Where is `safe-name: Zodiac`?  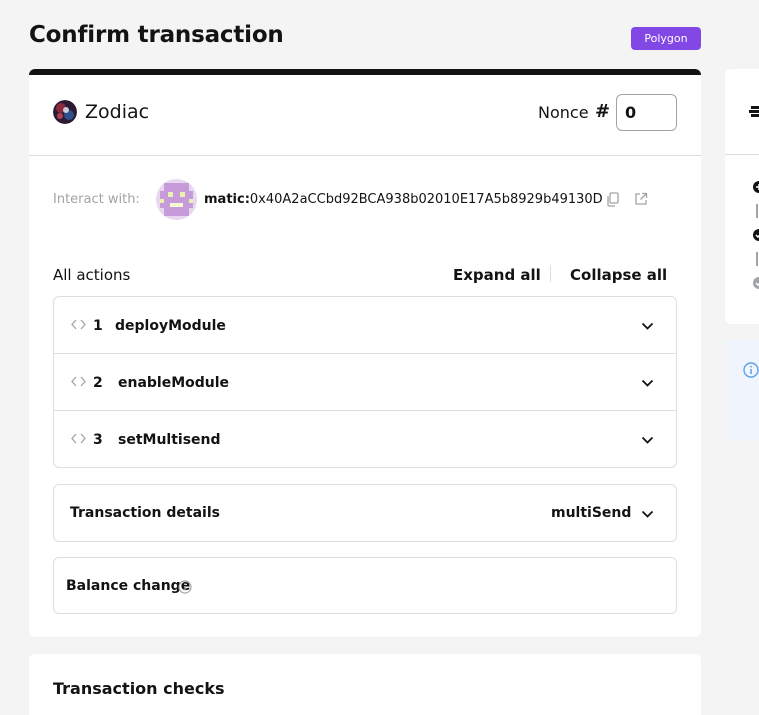 safe-name: Zodiac is located at coordinates (117, 112).